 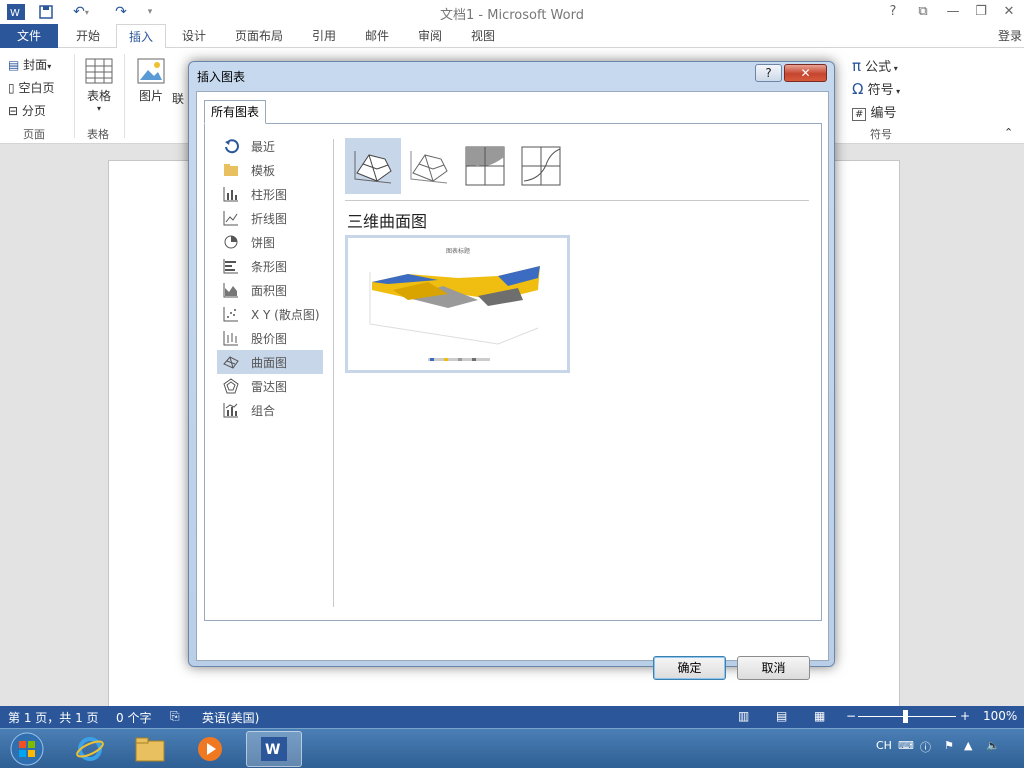 What do you see at coordinates (880, 90) in the screenshot?
I see `symbol-label: 符号` at bounding box center [880, 90].